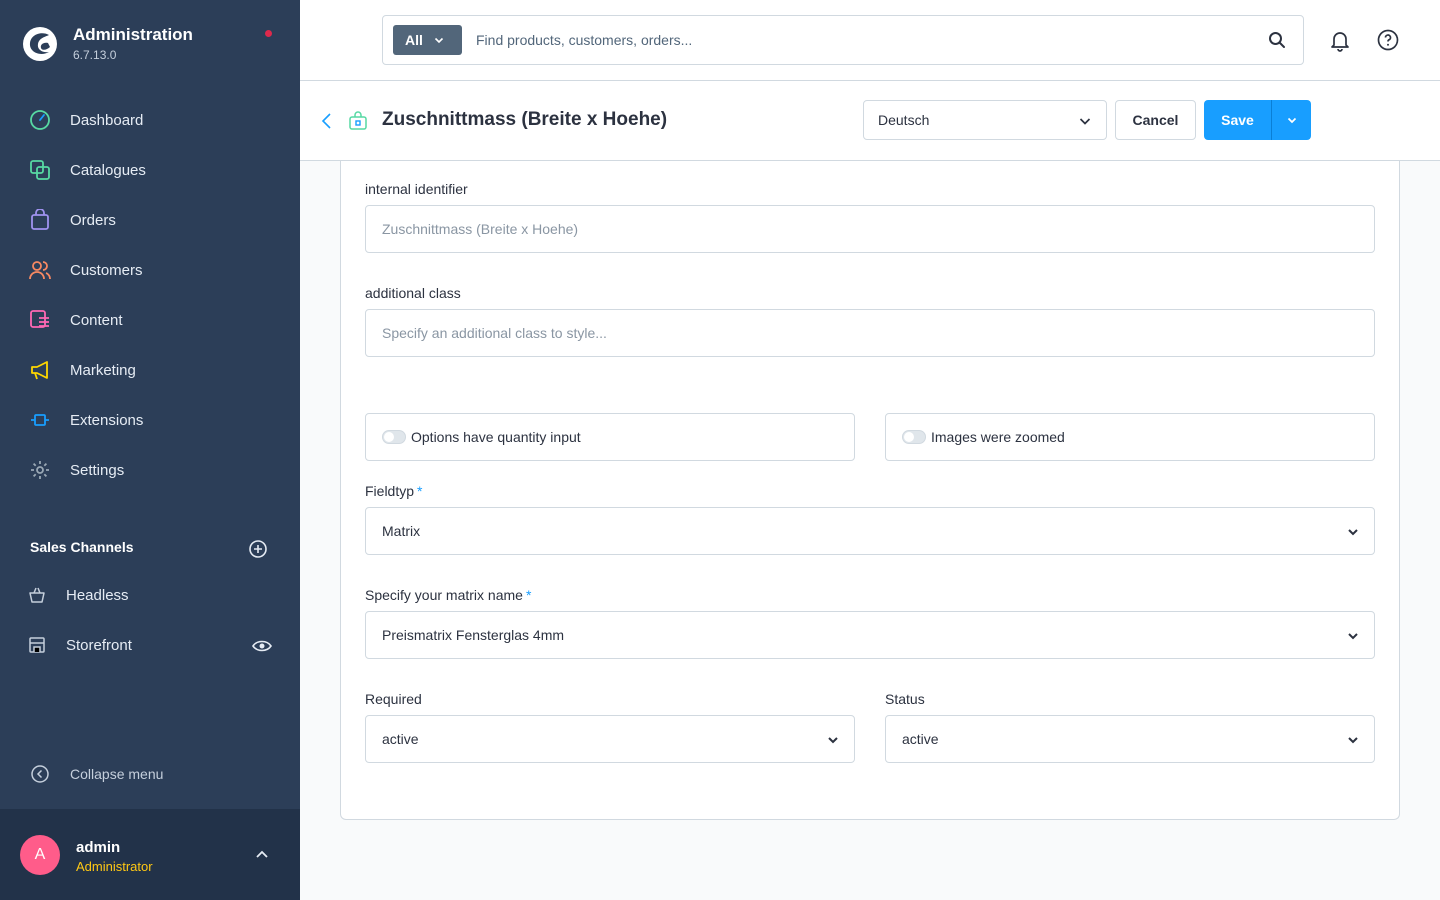  I want to click on page-title: Zuschnittmass (Breite x Hoehe), so click(525, 119).